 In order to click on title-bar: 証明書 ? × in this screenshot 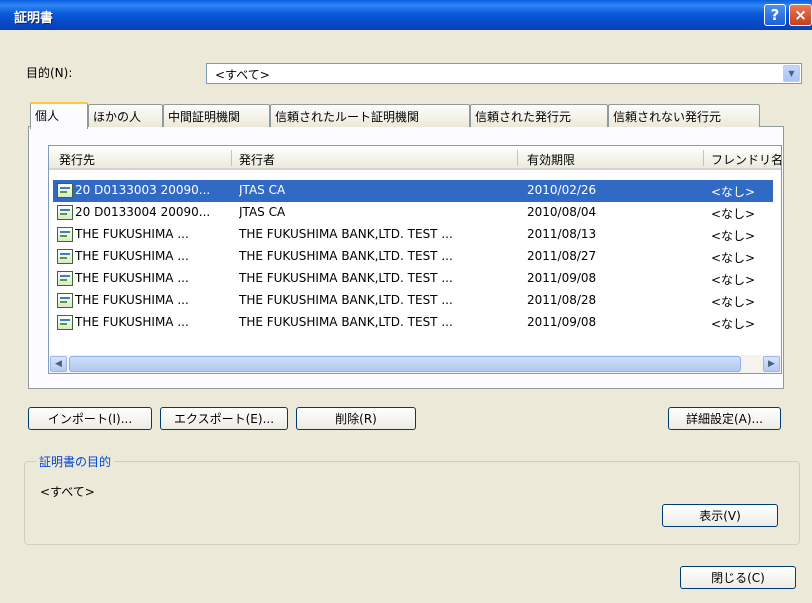, I will do `click(406, 15)`.